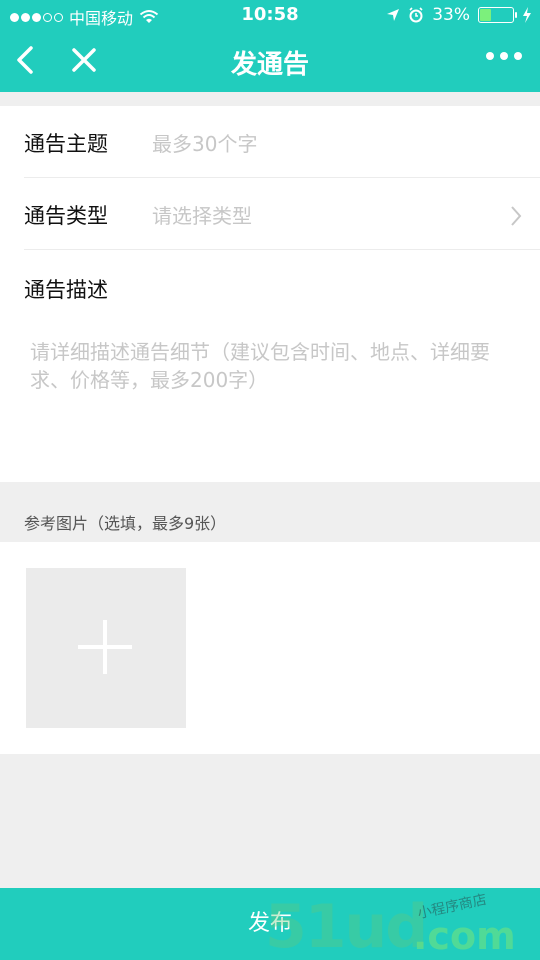 The width and height of the screenshot is (540, 960). What do you see at coordinates (282, 214) in the screenshot?
I see `type-row: 通告类型 请选择类型` at bounding box center [282, 214].